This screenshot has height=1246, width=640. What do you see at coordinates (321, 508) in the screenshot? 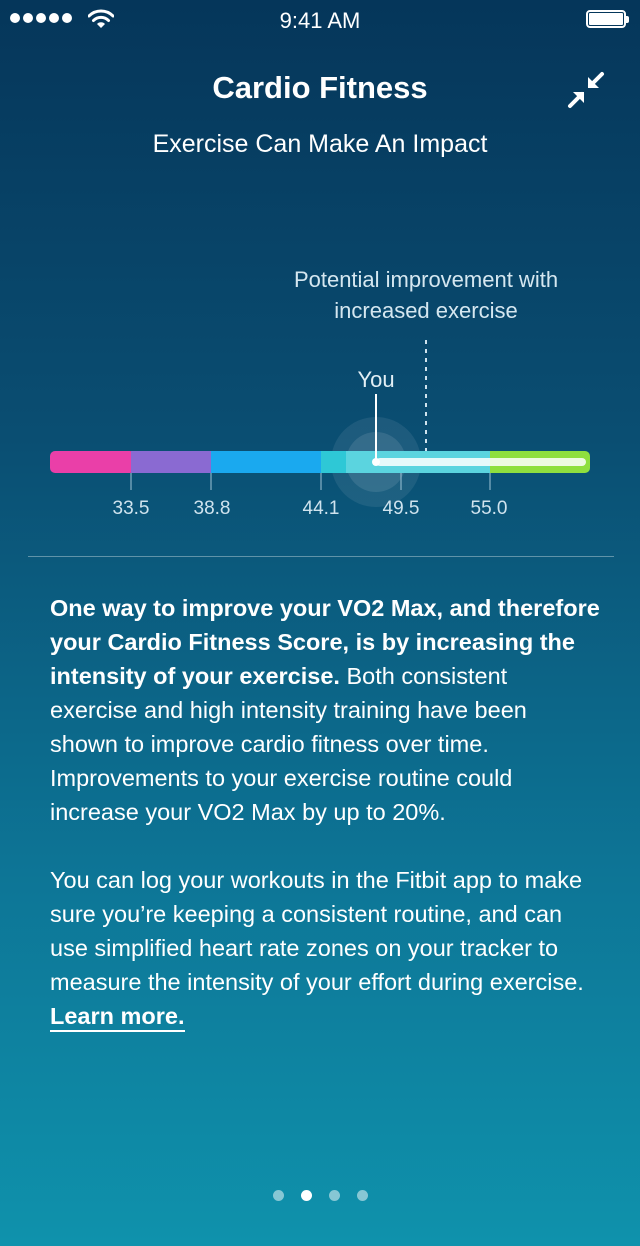
I see `tick-label: 44.1` at bounding box center [321, 508].